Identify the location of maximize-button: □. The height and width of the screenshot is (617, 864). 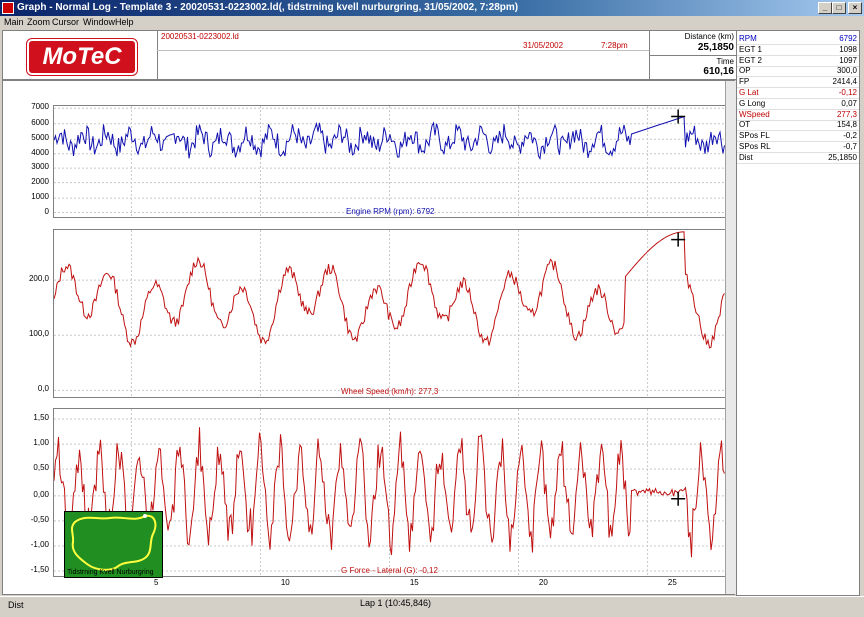
(839, 8).